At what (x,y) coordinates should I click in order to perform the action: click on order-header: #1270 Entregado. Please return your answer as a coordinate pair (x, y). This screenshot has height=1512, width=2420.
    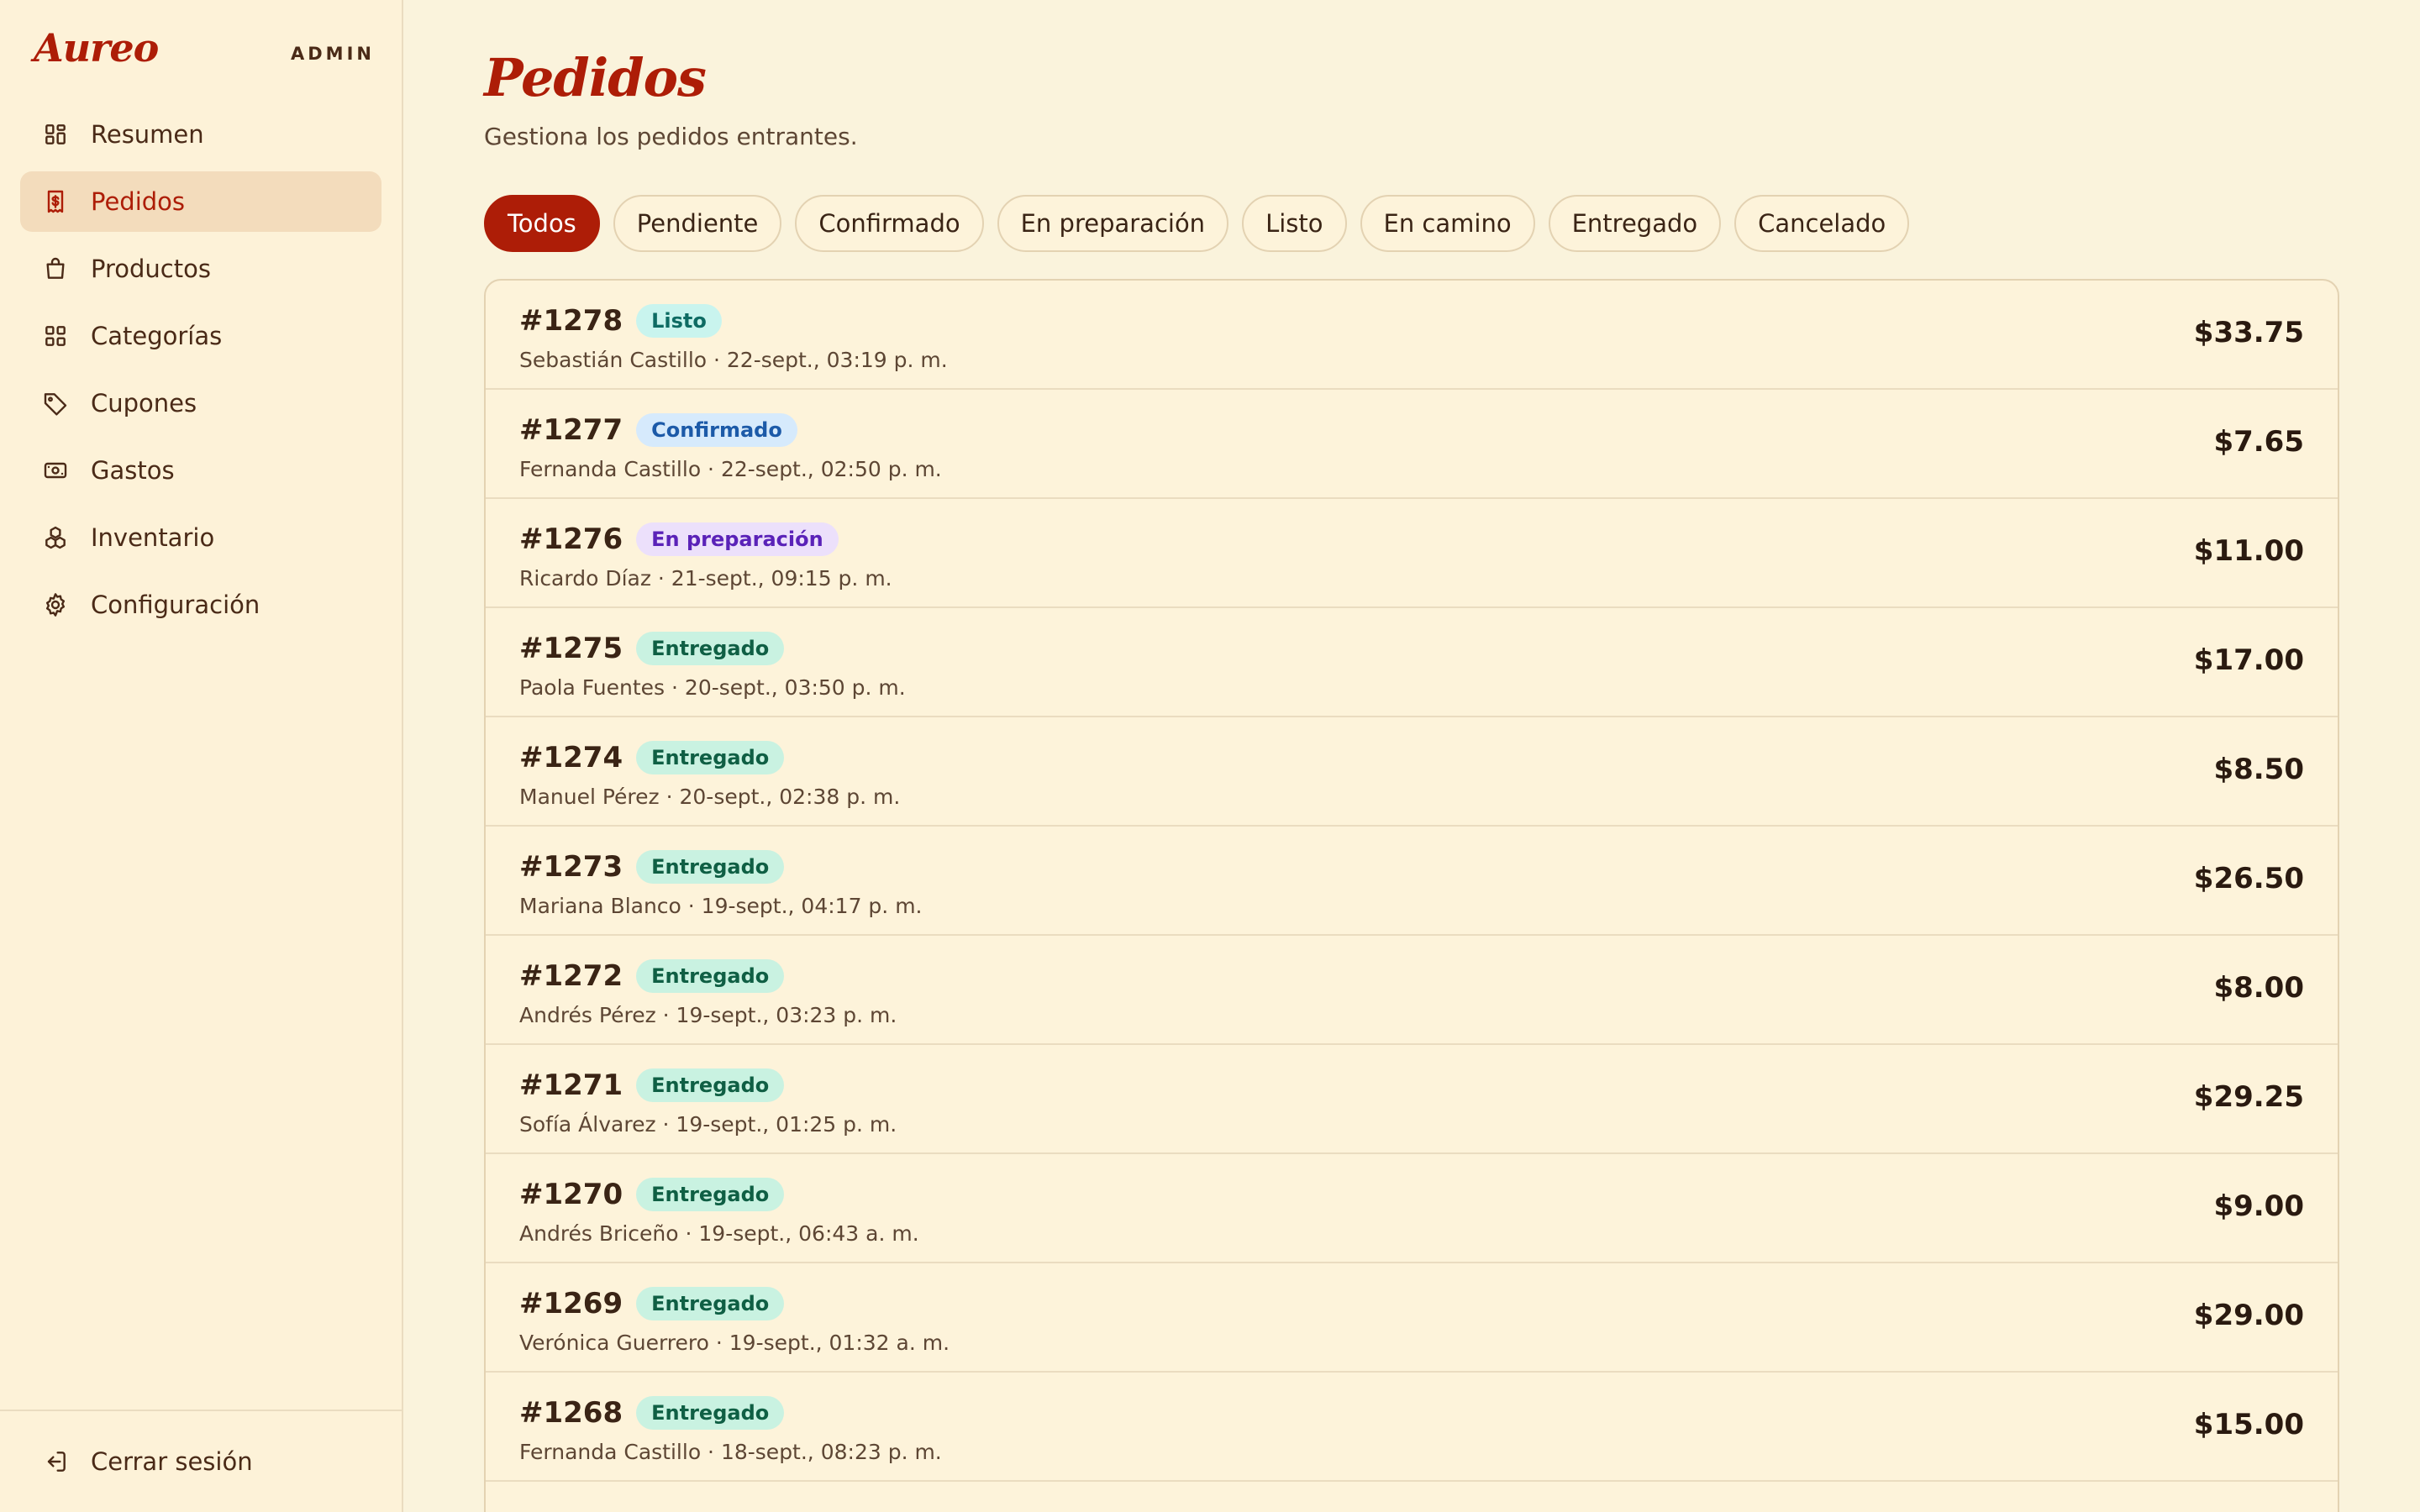
    Looking at the image, I should click on (652, 1194).